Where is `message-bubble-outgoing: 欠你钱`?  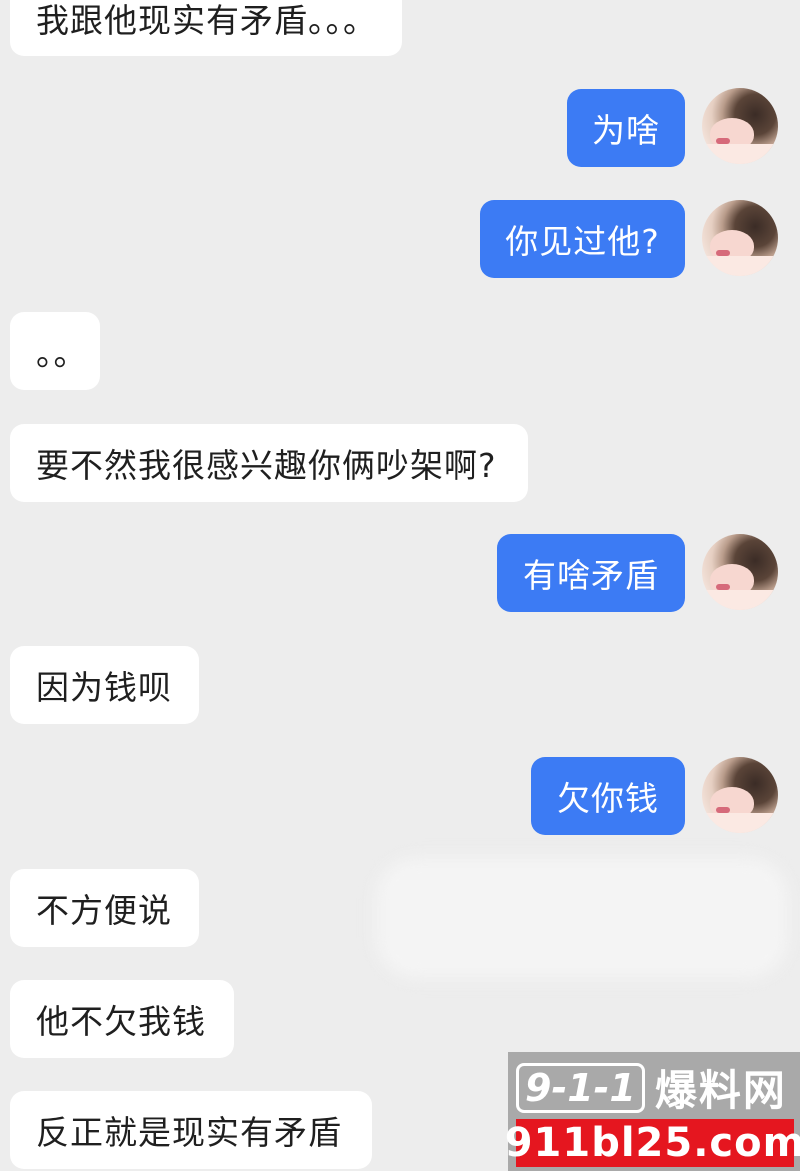
message-bubble-outgoing: 欠你钱 is located at coordinates (608, 796).